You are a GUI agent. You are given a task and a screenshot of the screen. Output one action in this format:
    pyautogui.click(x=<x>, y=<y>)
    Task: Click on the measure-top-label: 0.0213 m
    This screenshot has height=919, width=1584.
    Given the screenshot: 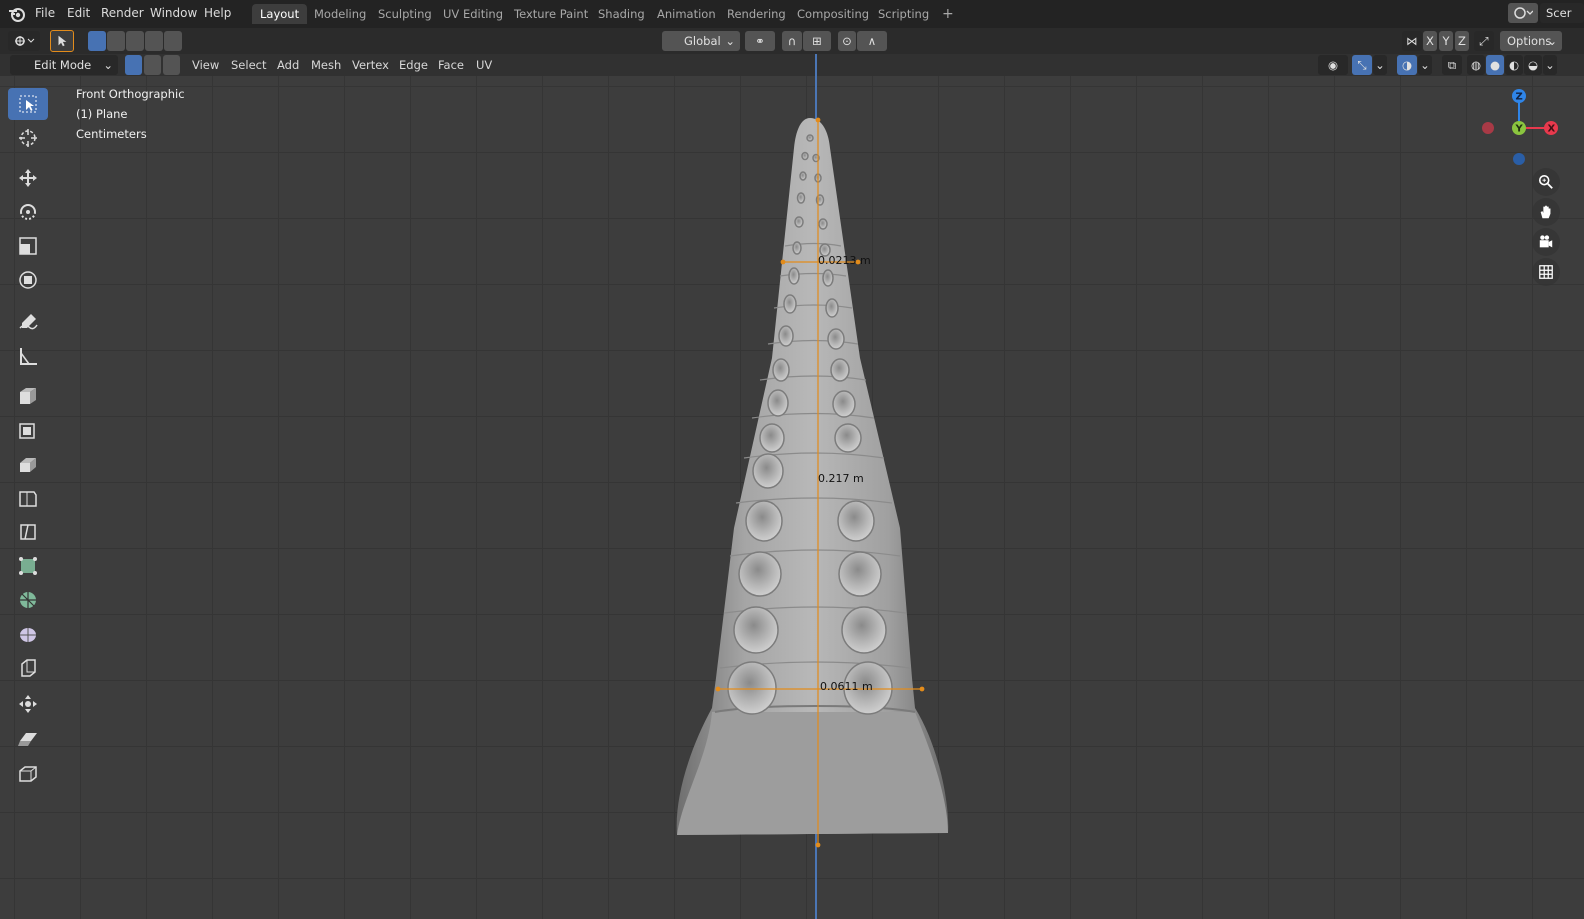 What is the action you would take?
    pyautogui.click(x=844, y=260)
    